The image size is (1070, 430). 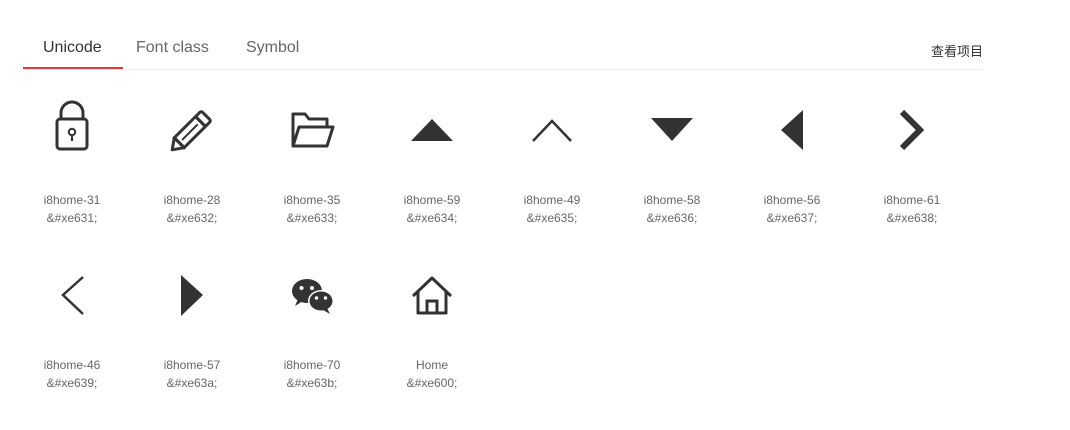 What do you see at coordinates (503, 49) in the screenshot?
I see `tab-nav: Unicode Font class Symbol 查看项目` at bounding box center [503, 49].